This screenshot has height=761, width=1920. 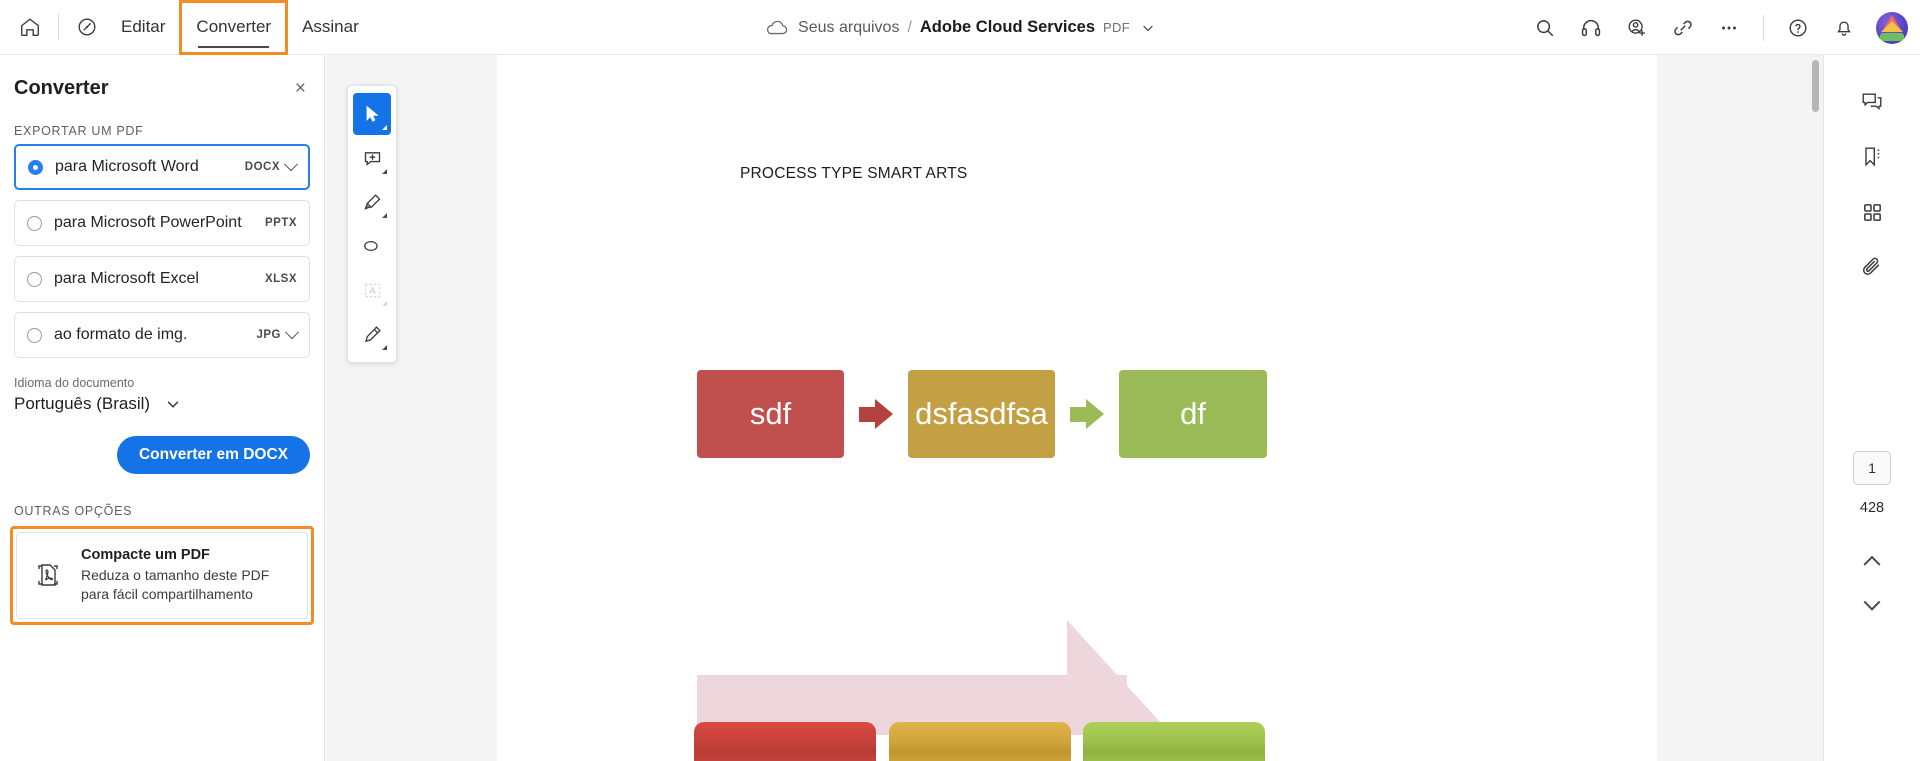 I want to click on export-option-excel: para Microsoft Excel XLSX, so click(x=162, y=279).